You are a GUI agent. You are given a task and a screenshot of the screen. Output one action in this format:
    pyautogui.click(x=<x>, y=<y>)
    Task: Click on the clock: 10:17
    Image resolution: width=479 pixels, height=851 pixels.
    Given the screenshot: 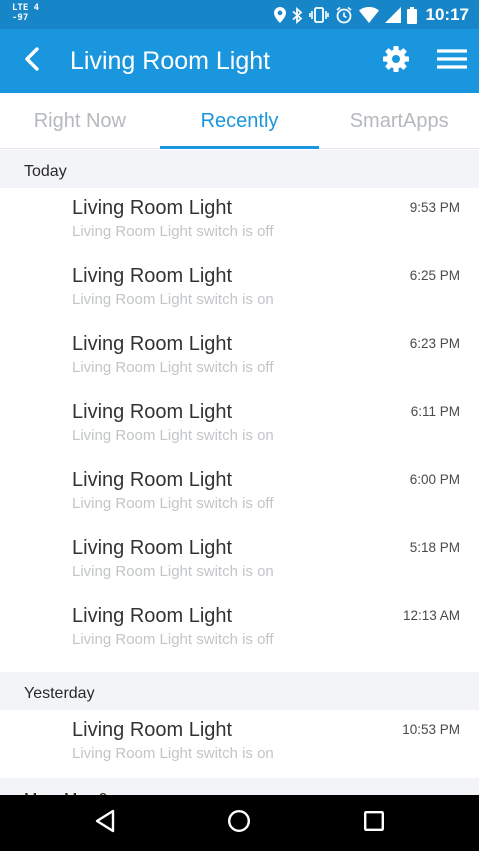 What is the action you would take?
    pyautogui.click(x=447, y=14)
    